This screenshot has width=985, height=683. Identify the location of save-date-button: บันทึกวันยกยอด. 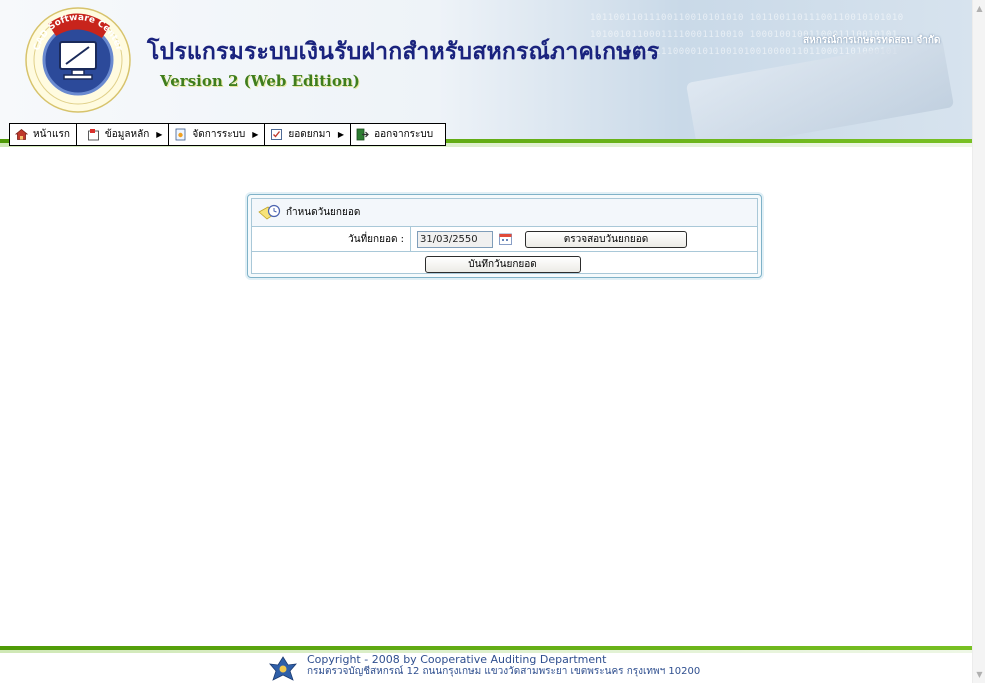
(502, 264).